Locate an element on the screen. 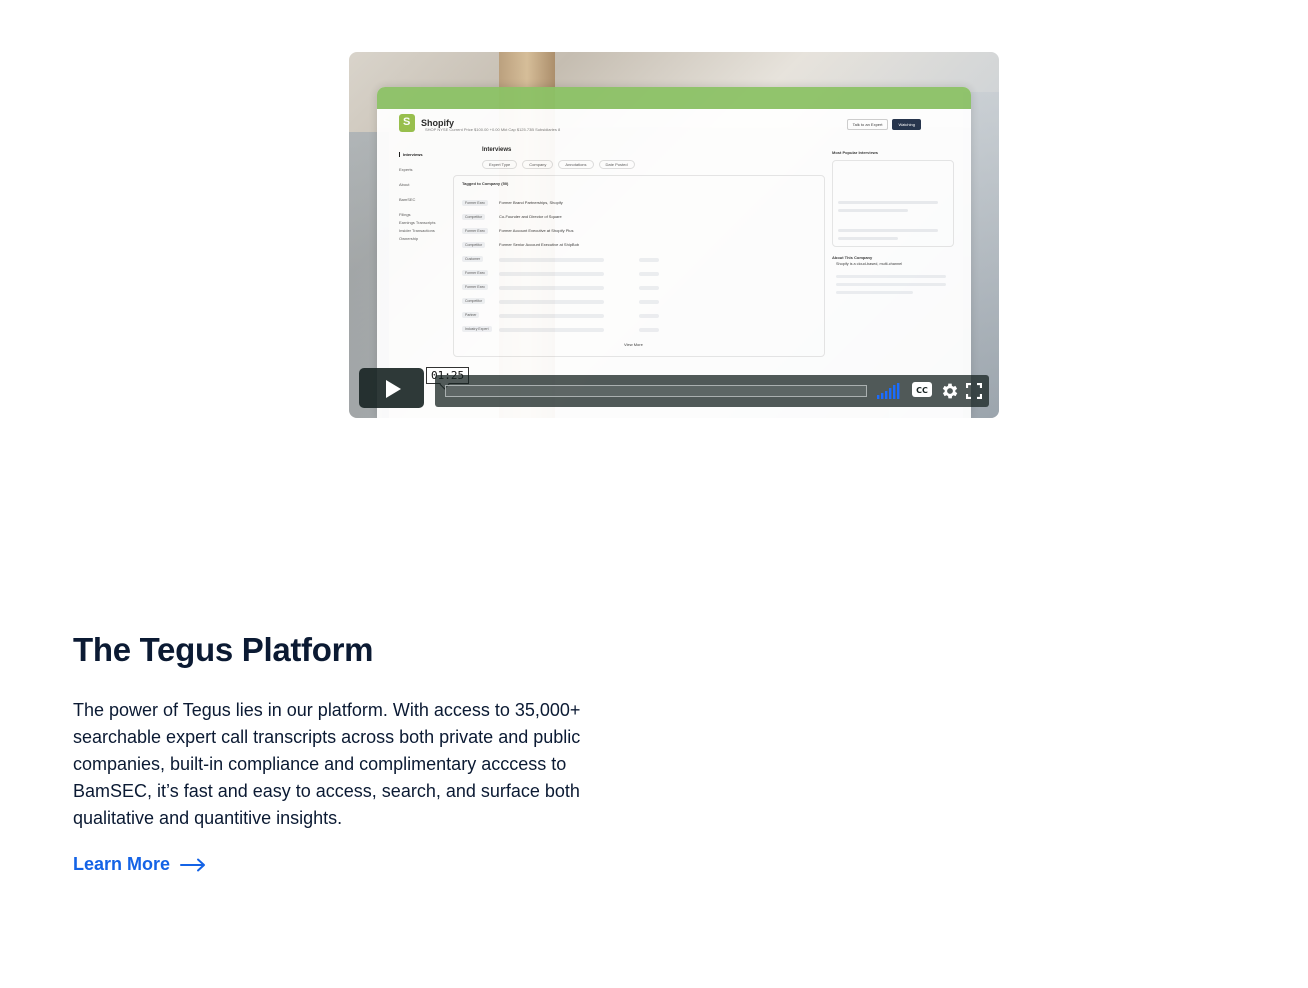  sidebar-item: Experts is located at coordinates (406, 169).